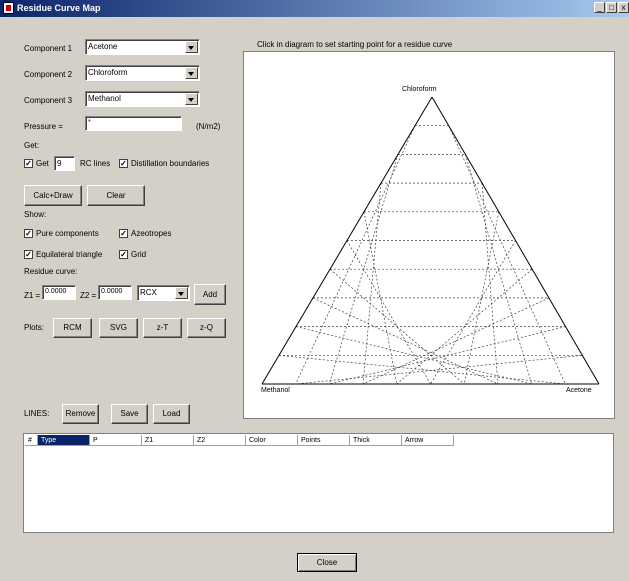 The height and width of the screenshot is (581, 629). What do you see at coordinates (56, 291) in the screenshot?
I see `z1-value: 0.0000` at bounding box center [56, 291].